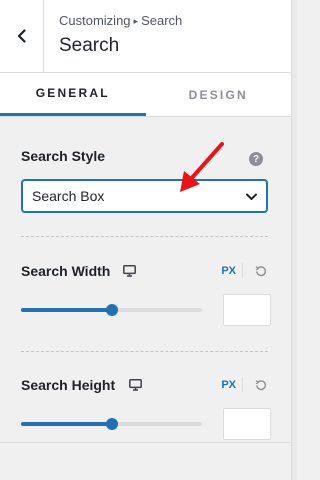 The image size is (320, 480). Describe the element at coordinates (247, 310) in the screenshot. I see `search-width-input` at that location.